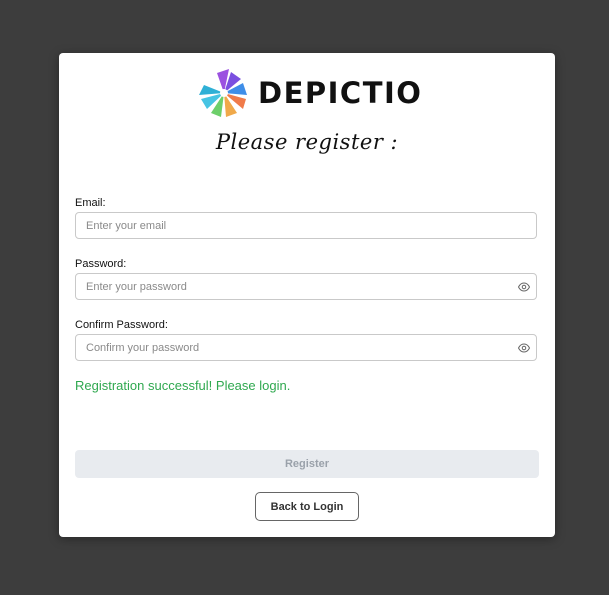 This screenshot has height=595, width=609. What do you see at coordinates (223, 93) in the screenshot?
I see `depictio-logo-icon` at bounding box center [223, 93].